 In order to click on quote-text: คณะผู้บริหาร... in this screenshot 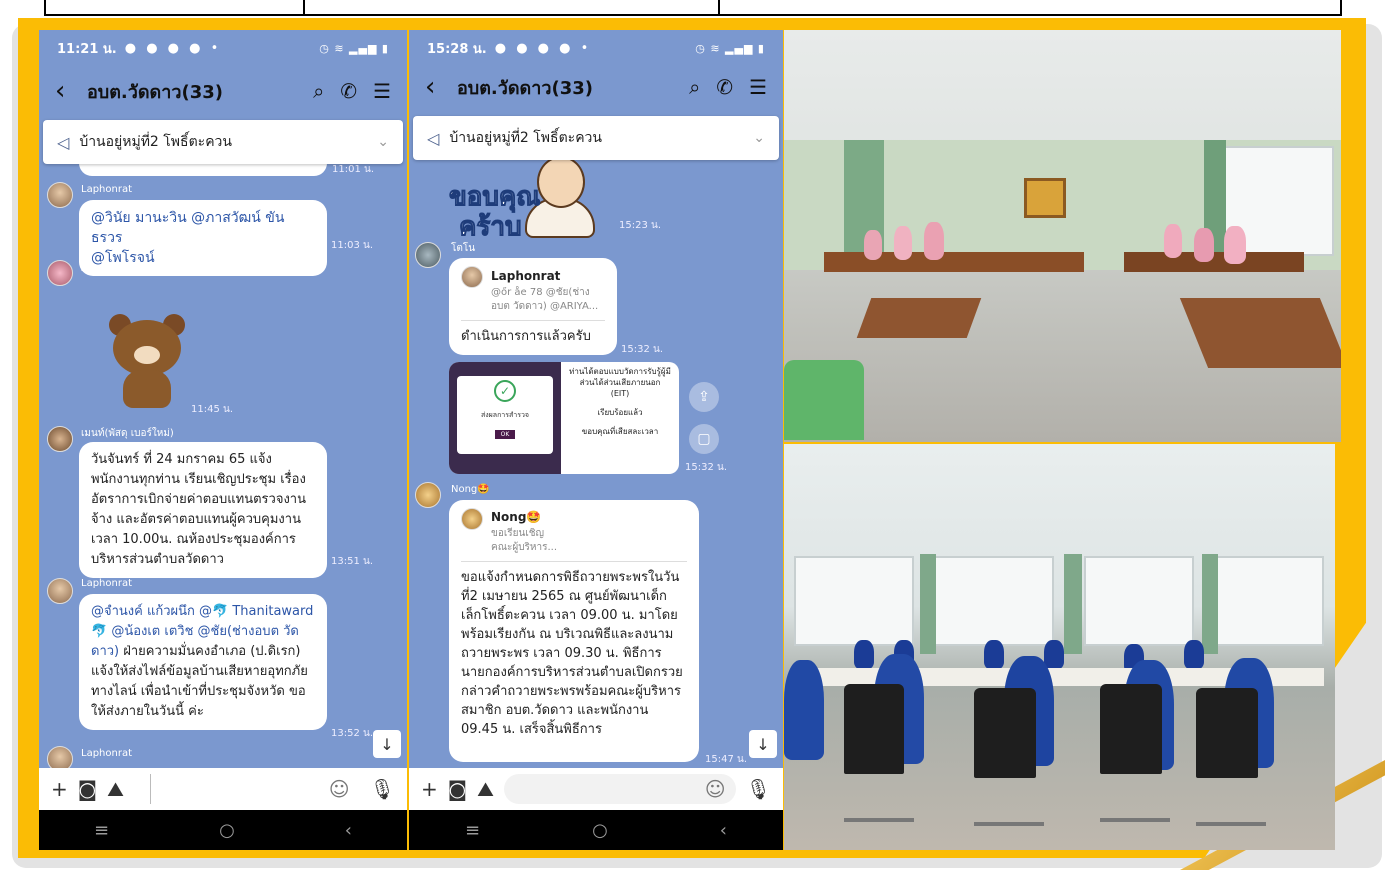, I will do `click(524, 547)`.